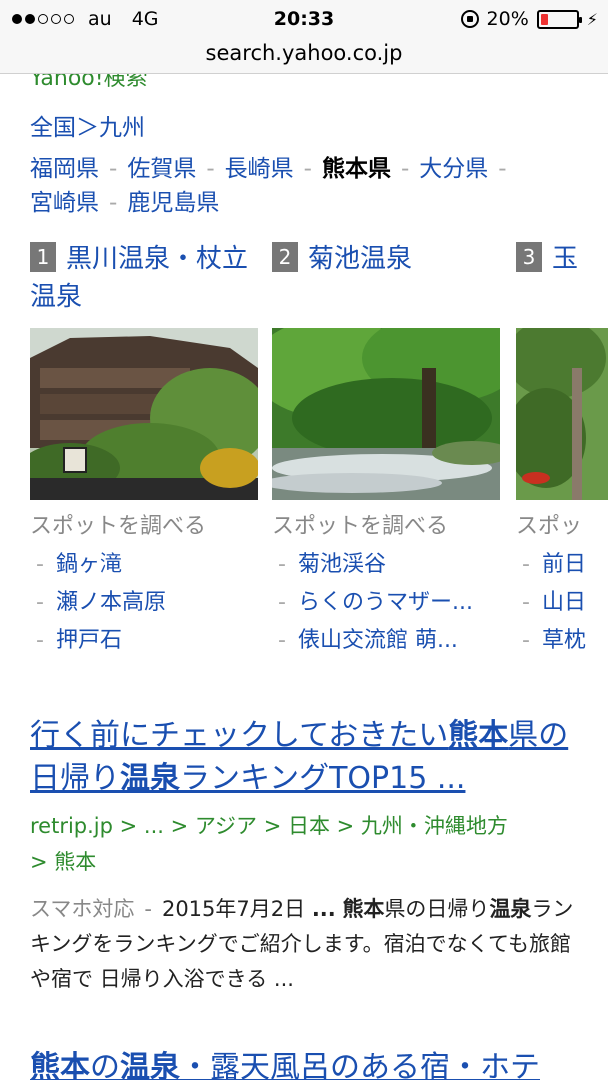 The width and height of the screenshot is (608, 1080). I want to click on battery-icon, so click(559, 19).